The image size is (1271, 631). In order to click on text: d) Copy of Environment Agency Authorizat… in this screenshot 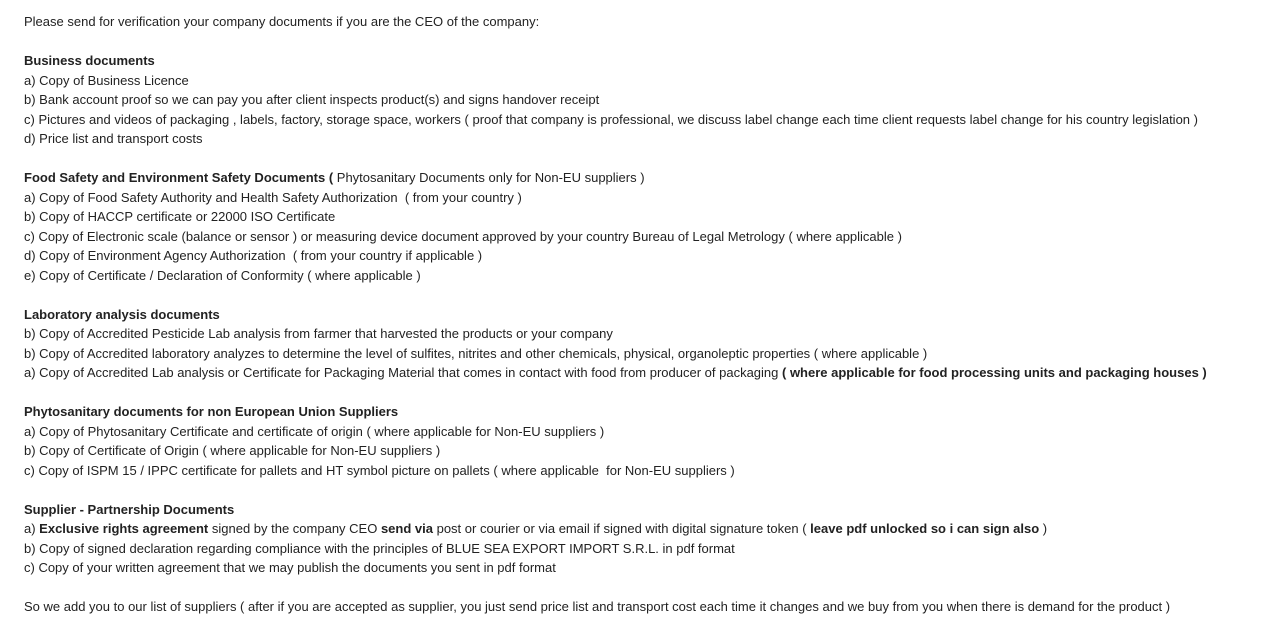, I will do `click(253, 255)`.